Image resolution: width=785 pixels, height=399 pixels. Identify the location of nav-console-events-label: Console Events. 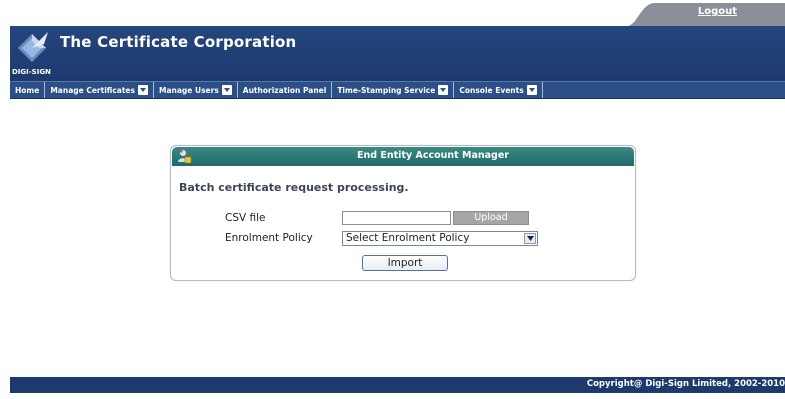
(491, 90).